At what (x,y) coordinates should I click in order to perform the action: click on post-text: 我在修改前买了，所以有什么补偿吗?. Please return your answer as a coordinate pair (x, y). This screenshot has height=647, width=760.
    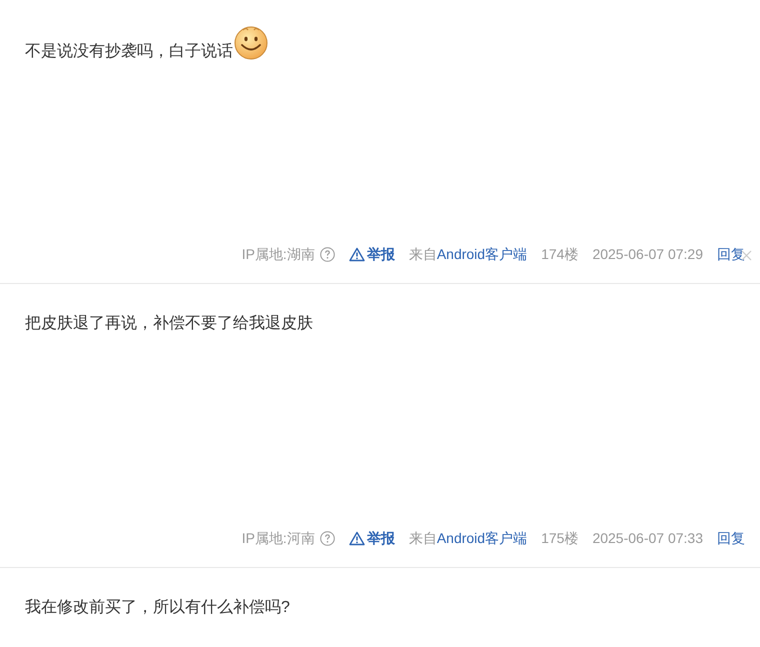
    Looking at the image, I should click on (157, 608).